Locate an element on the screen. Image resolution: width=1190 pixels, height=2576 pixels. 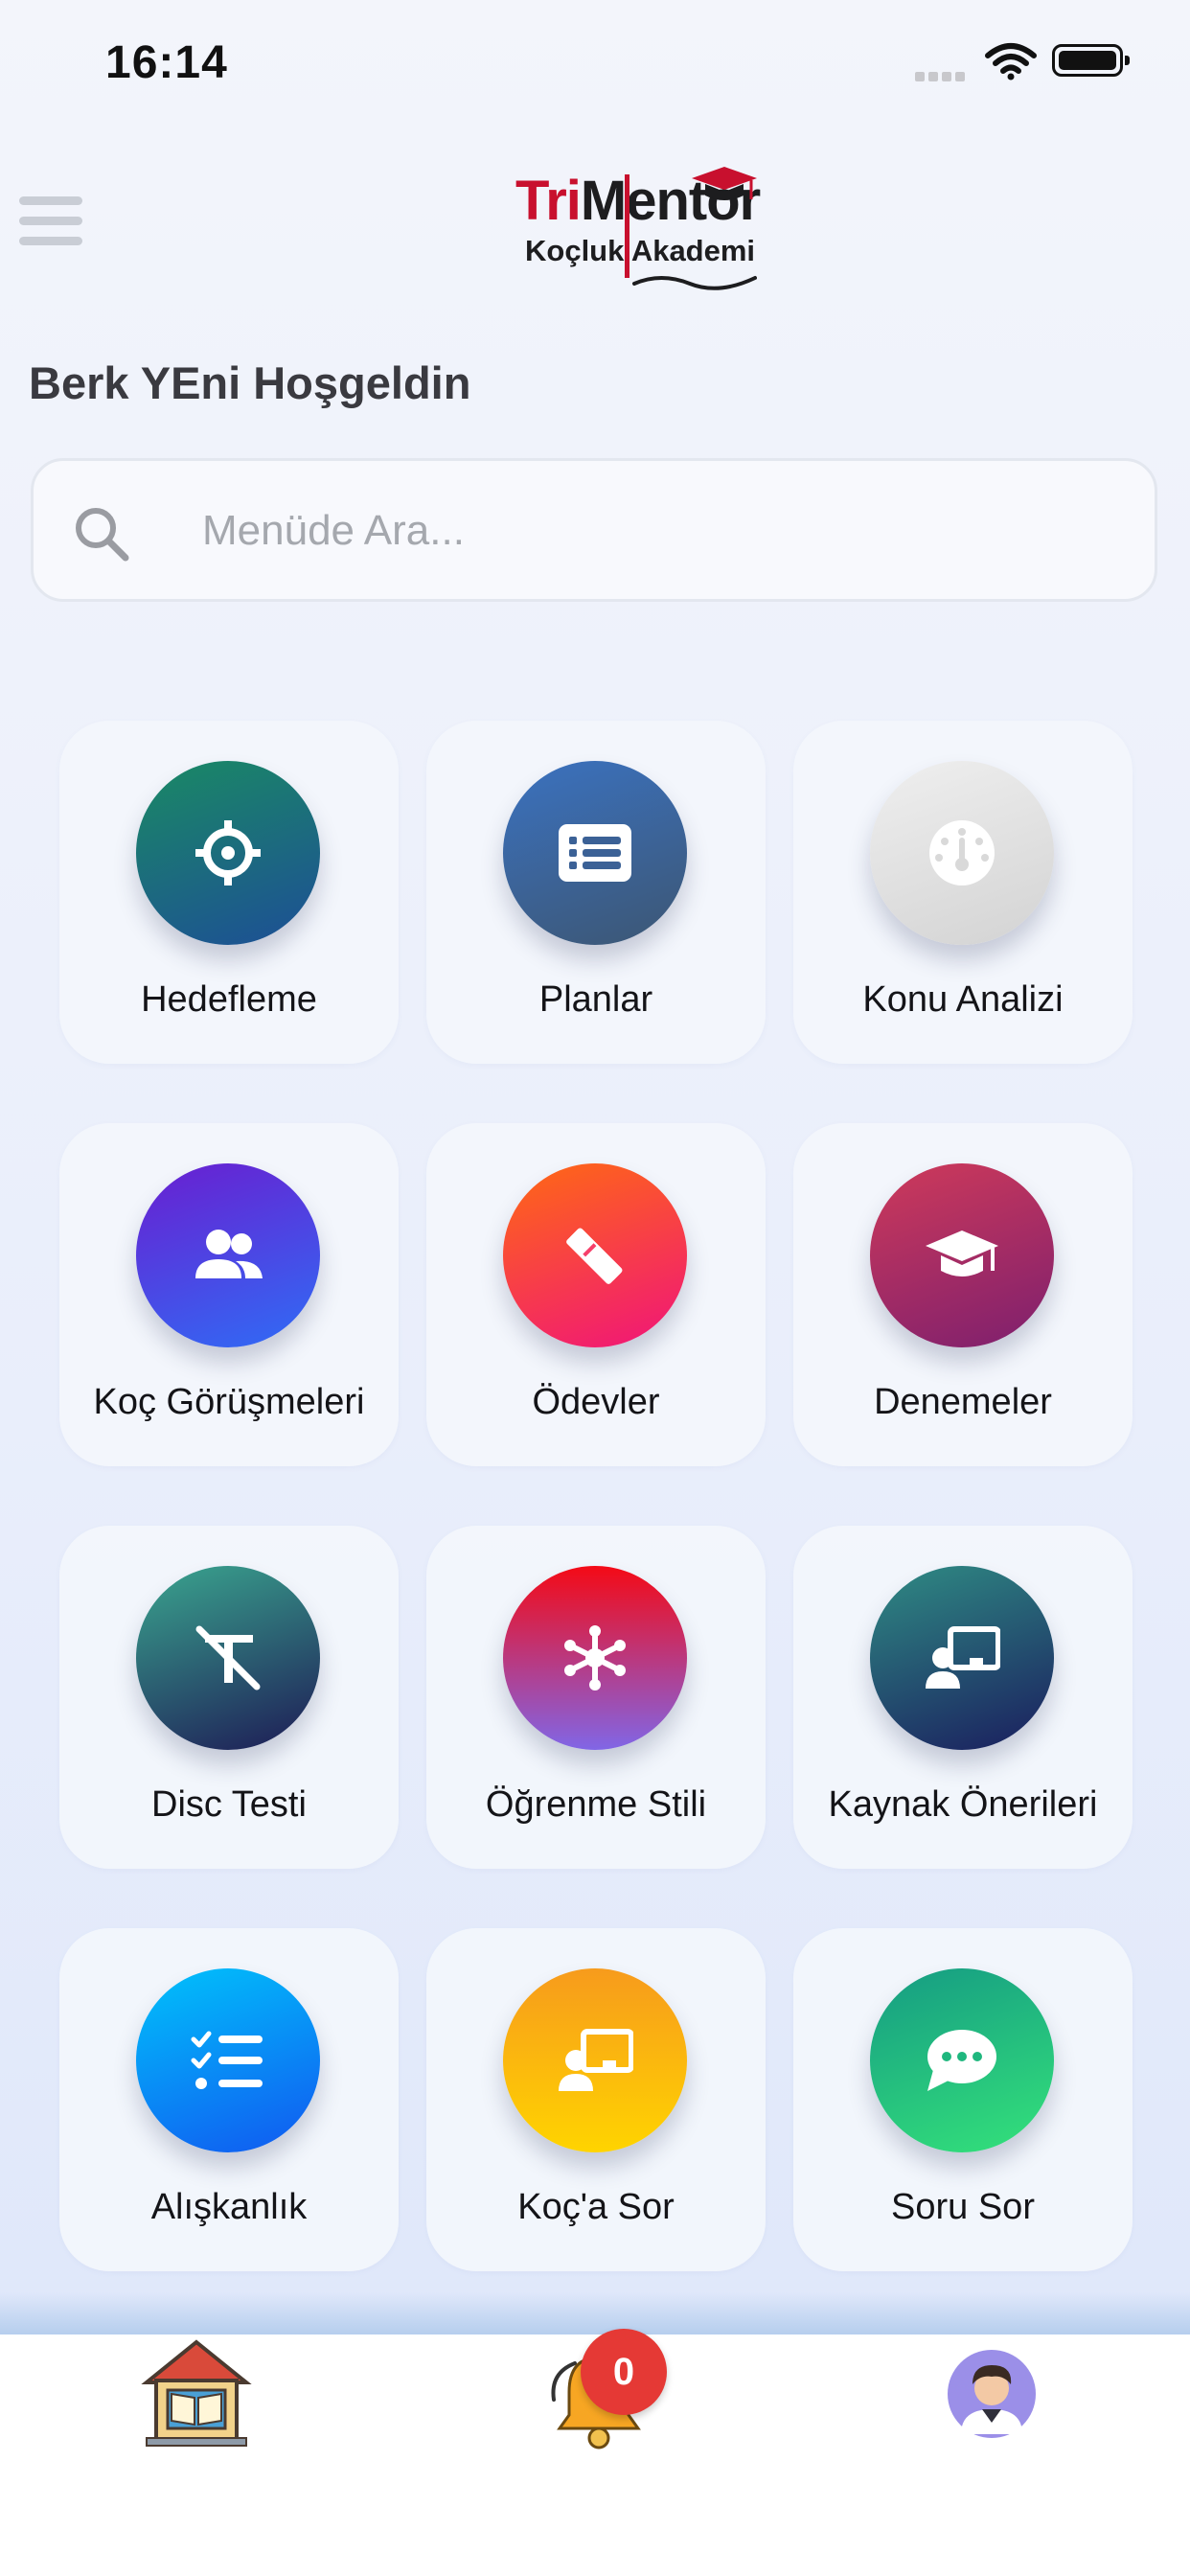
tab-profile is located at coordinates (991, 2396).